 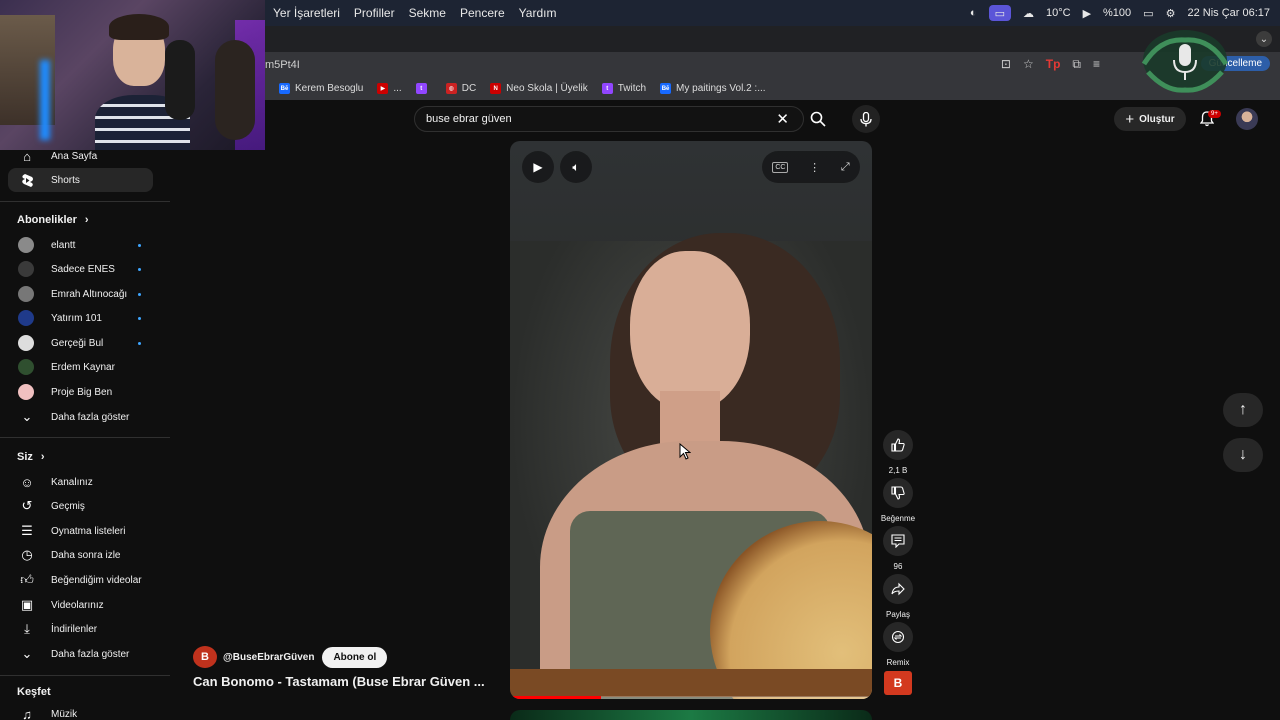 I want to click on bookmark-item: Bē Kerem Besoglu, so click(x=321, y=88).